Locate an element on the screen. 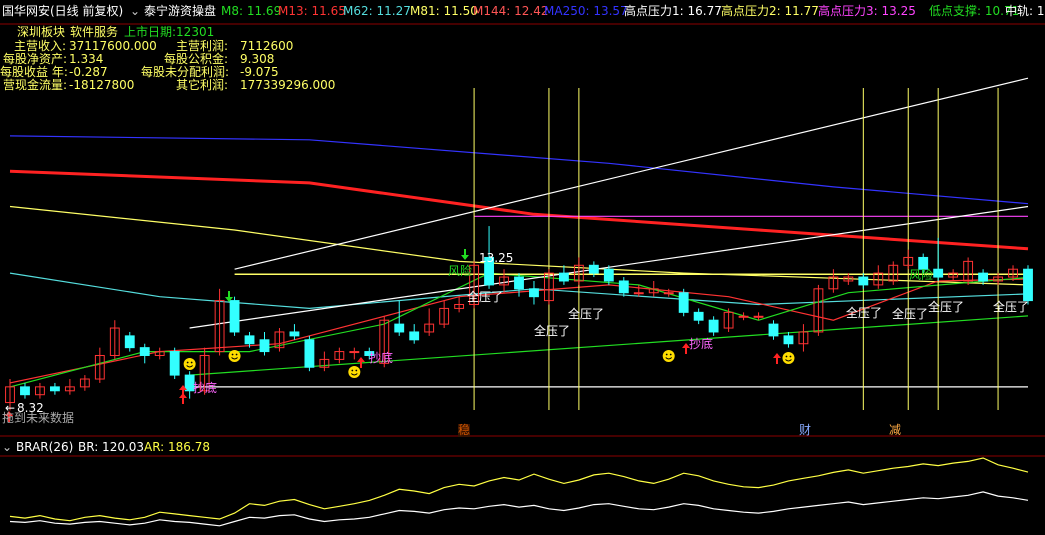 The width and height of the screenshot is (1045, 535). stock-title: 国华网安(日线 前复权) is located at coordinates (62, 11).